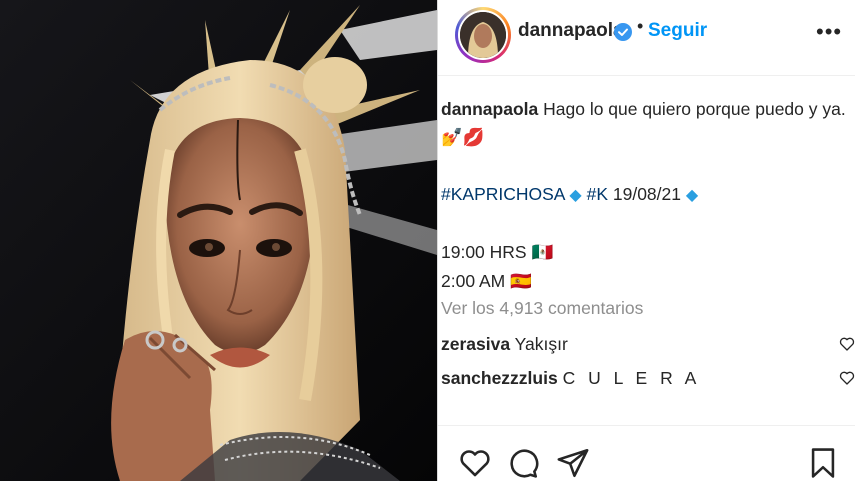 The image size is (855, 481). What do you see at coordinates (475, 463) in the screenshot?
I see `heart-icon` at bounding box center [475, 463].